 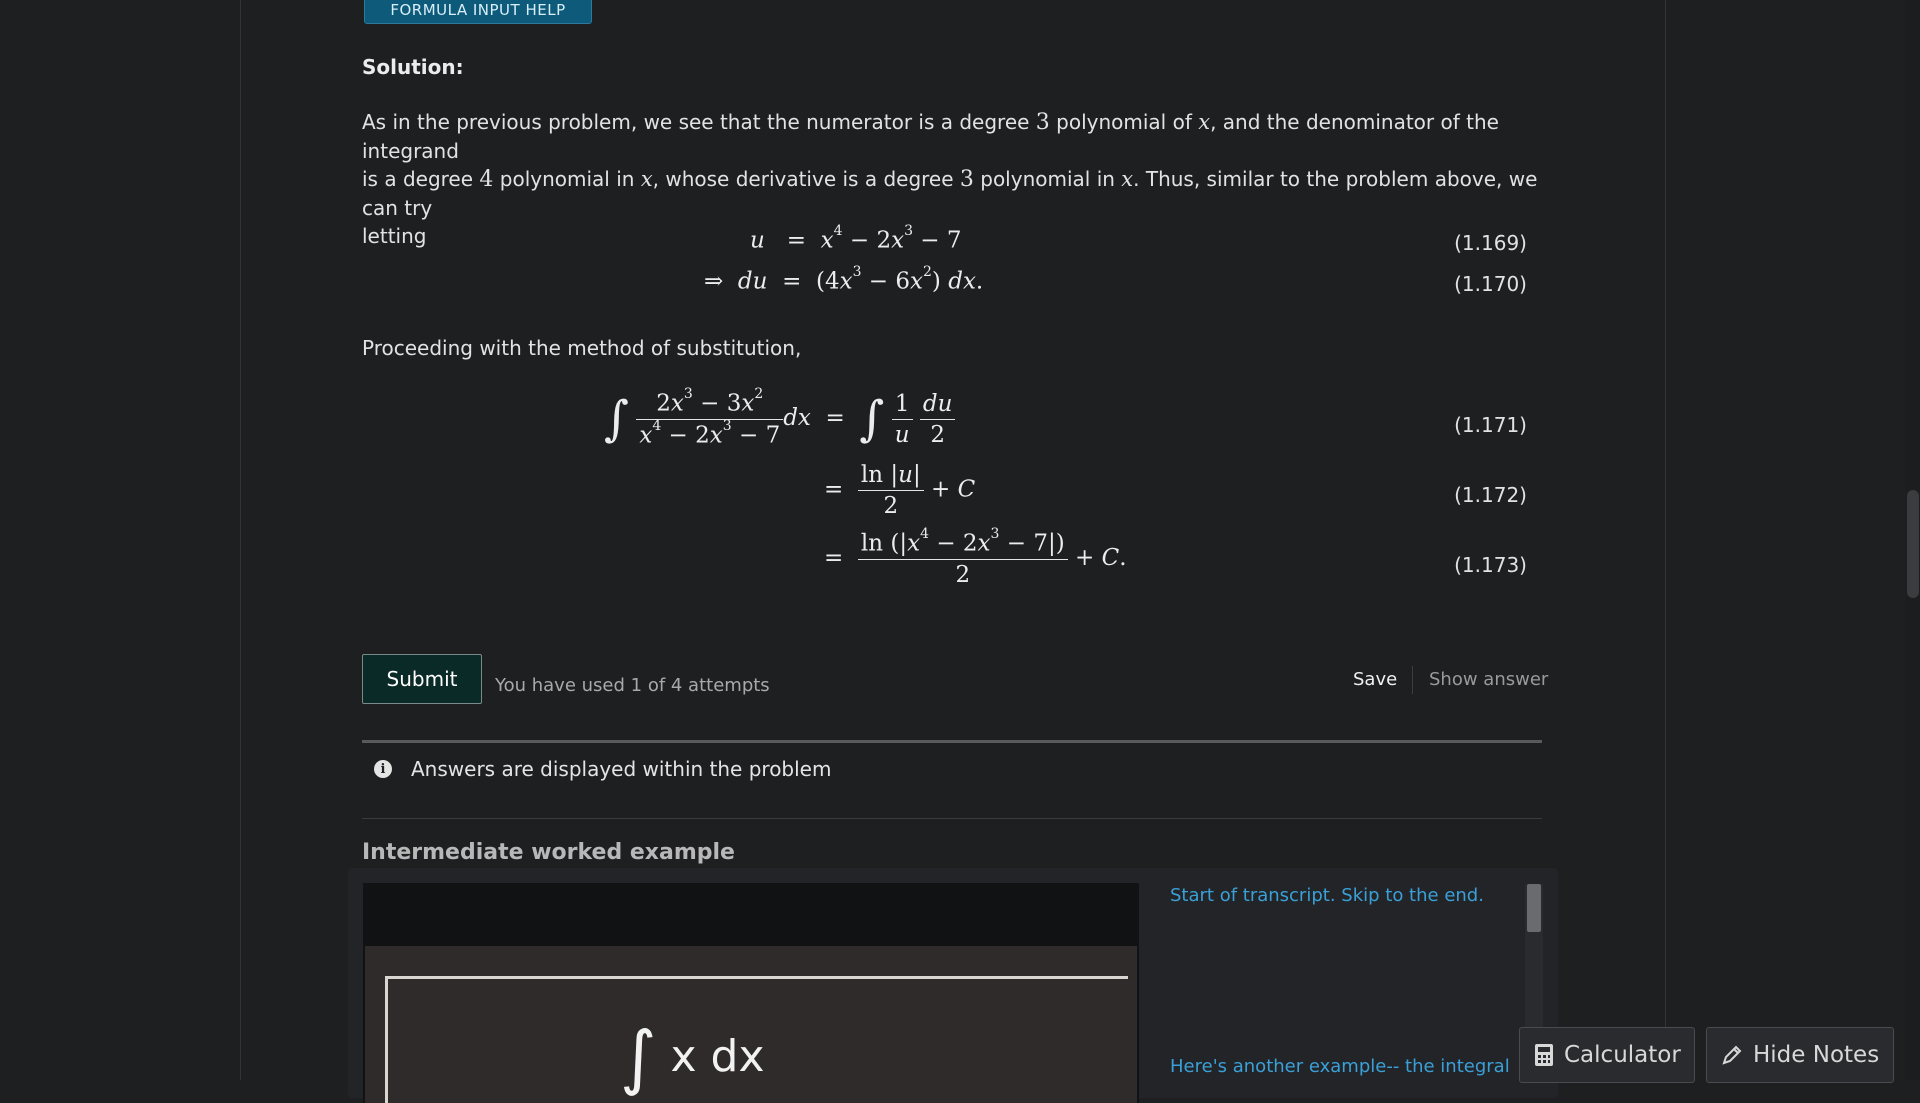 I want to click on equation-1-171: ∫ 2x3 − 3x2 x4 − 2x3 − 7 dx = ∫ 1u du 2, so click(x=780, y=417).